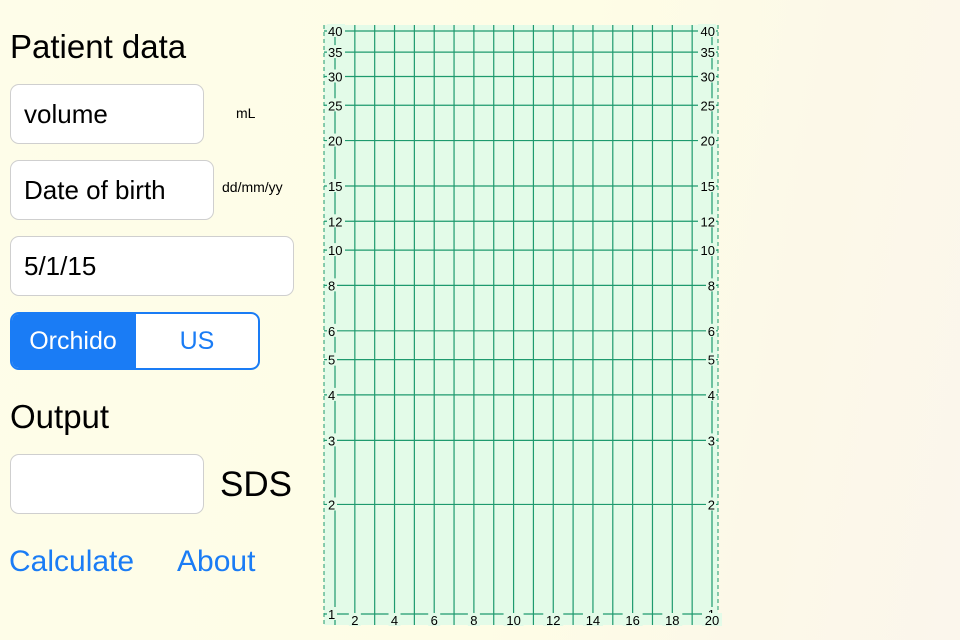 Image resolution: width=960 pixels, height=640 pixels. What do you see at coordinates (711, 504) in the screenshot?
I see `y-tick-label-right: 2` at bounding box center [711, 504].